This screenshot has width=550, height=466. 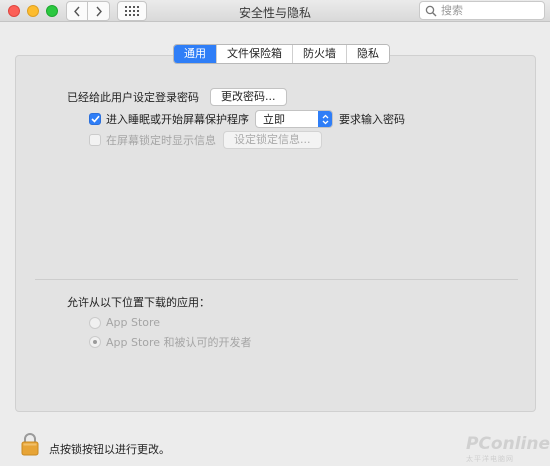 I want to click on lock-instruction: 点按锁按钮以进行更改。, so click(x=109, y=449).